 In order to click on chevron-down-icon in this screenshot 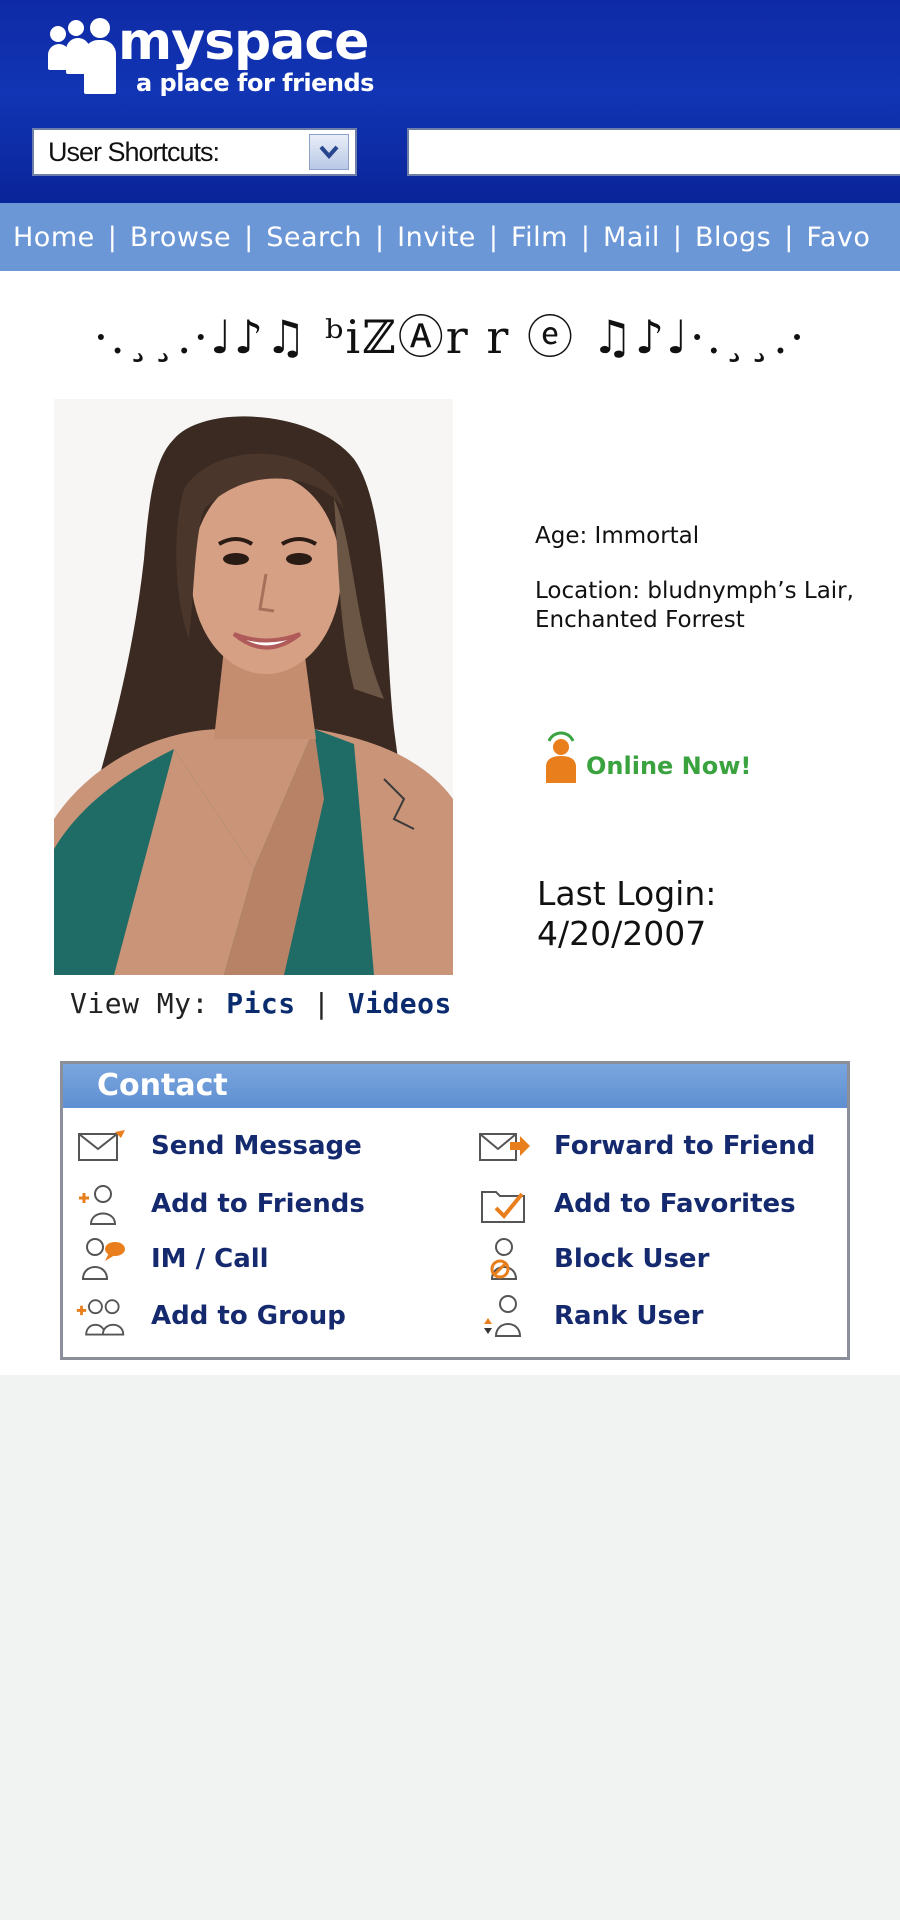, I will do `click(329, 152)`.